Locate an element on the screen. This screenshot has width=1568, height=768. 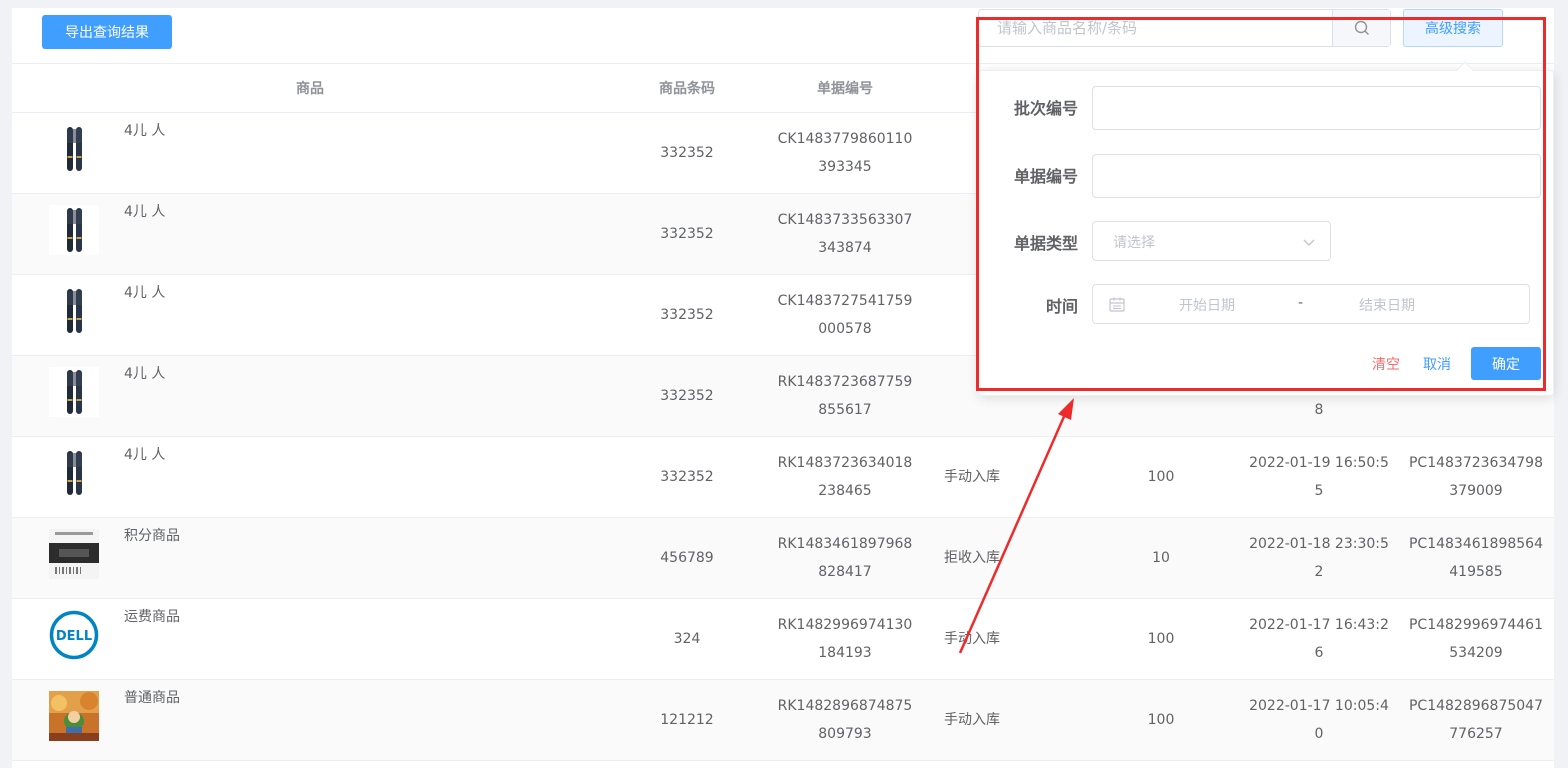
doc-number-cell: RK1482896874875 809793 is located at coordinates (845, 720).